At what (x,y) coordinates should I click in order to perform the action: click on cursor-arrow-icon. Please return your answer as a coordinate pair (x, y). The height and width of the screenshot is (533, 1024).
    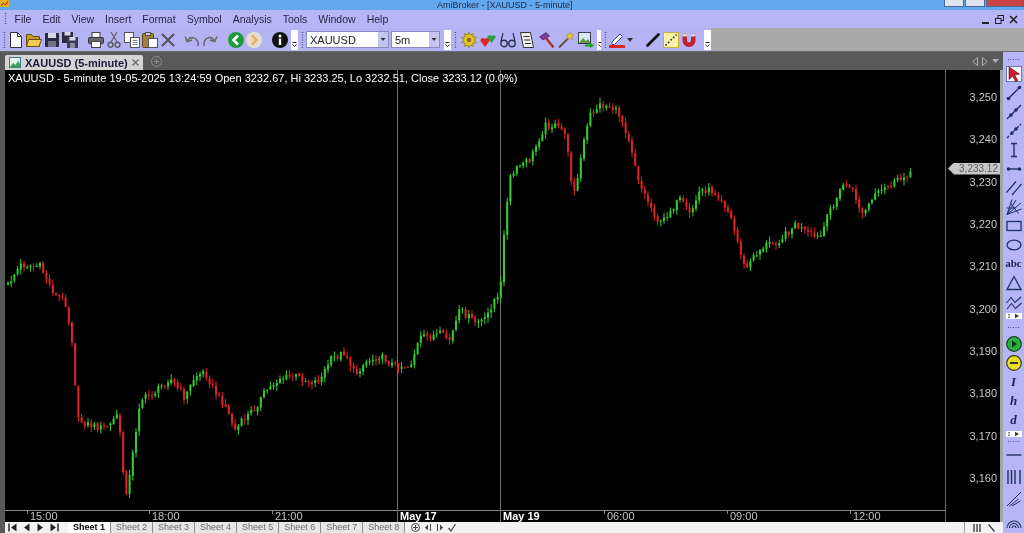
    Looking at the image, I should click on (1013, 73).